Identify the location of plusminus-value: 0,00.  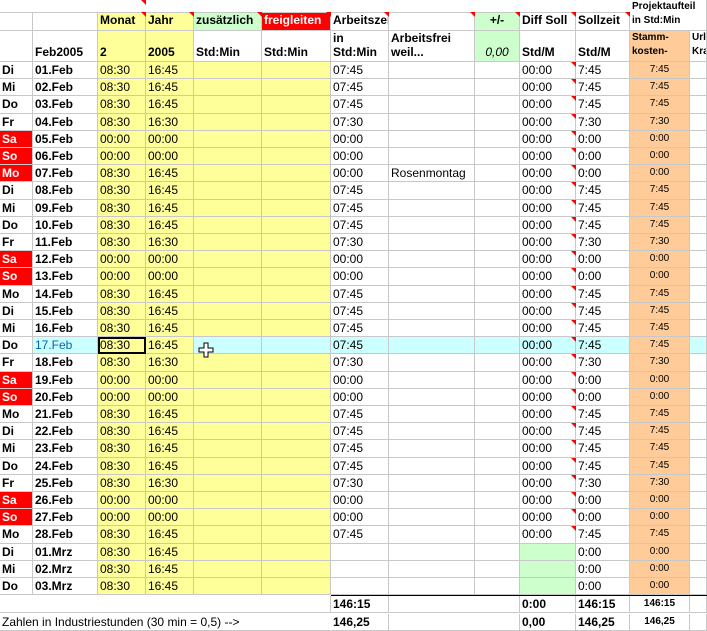
(497, 46).